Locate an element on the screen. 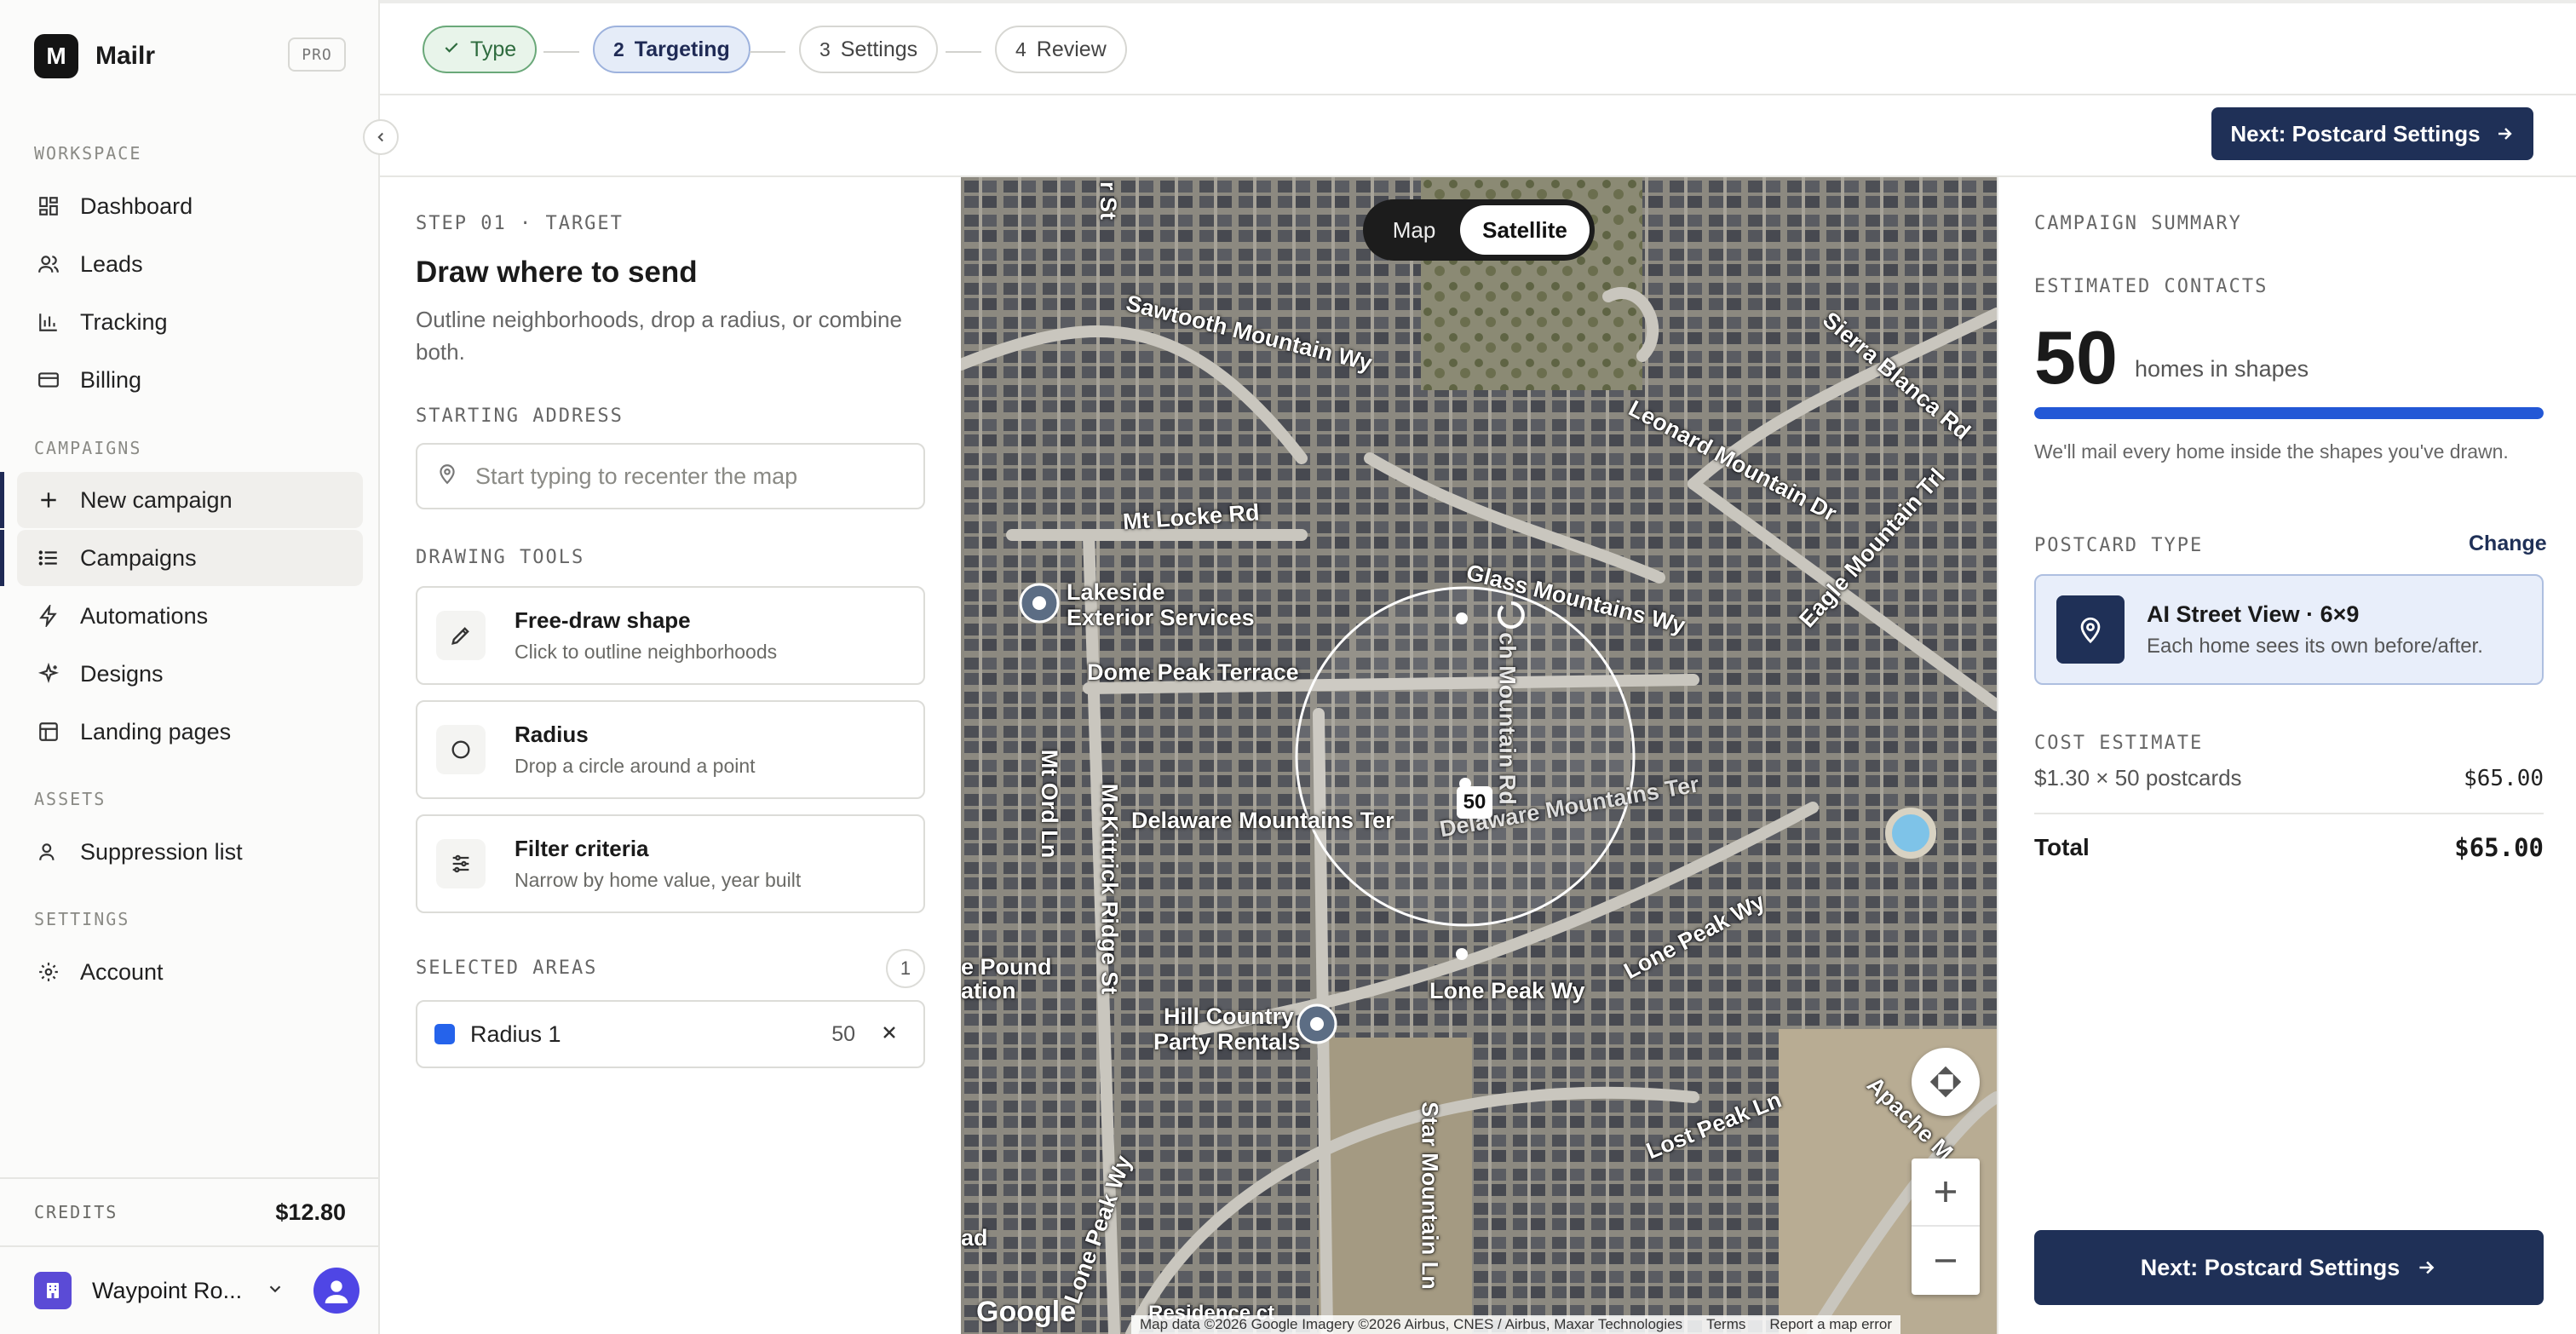 The image size is (2576, 1334). close-icon is located at coordinates (889, 1032).